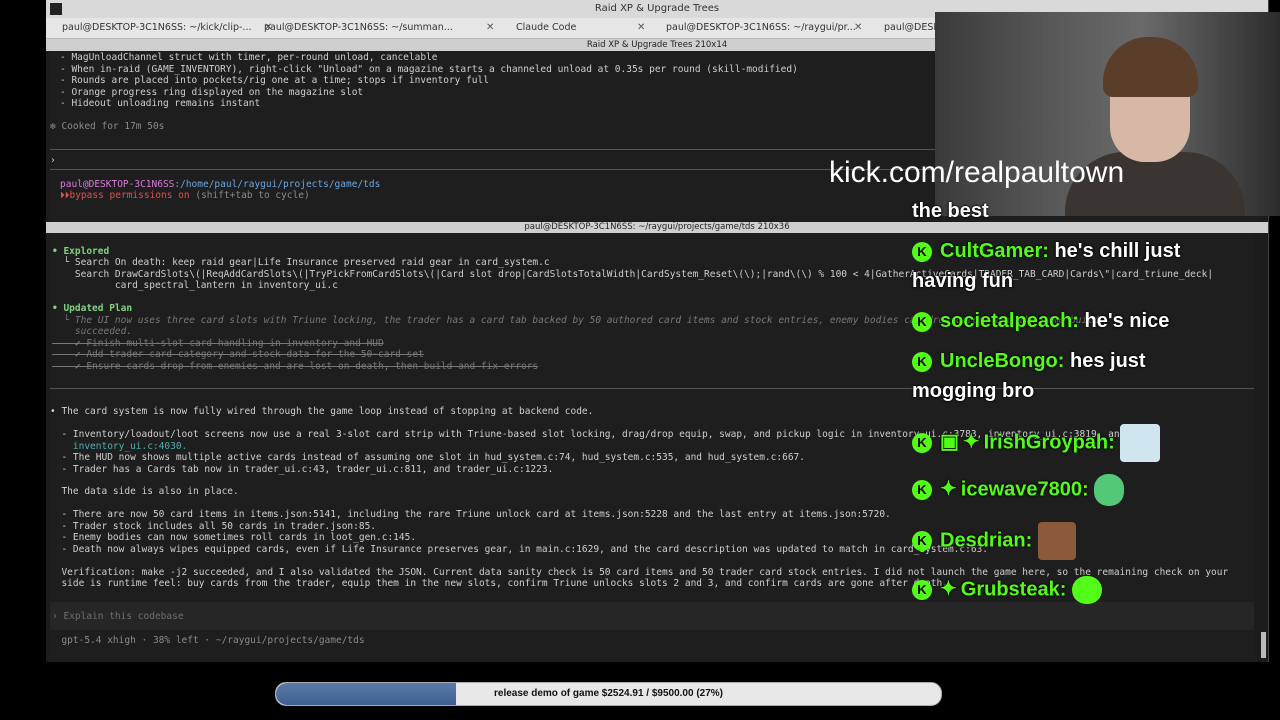 The height and width of the screenshot is (720, 1280). What do you see at coordinates (56, 9) in the screenshot?
I see `window-menu-icon` at bounding box center [56, 9].